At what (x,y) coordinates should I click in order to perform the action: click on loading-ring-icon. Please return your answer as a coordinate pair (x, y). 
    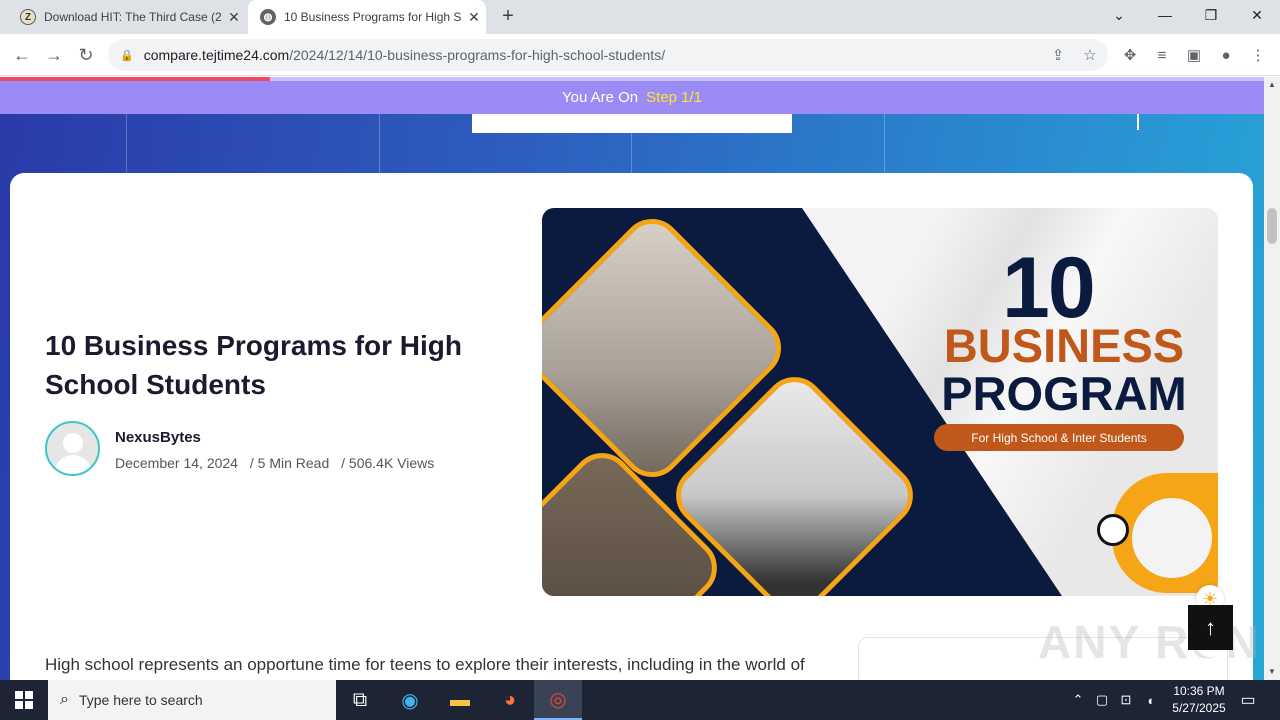
    Looking at the image, I should click on (1113, 530).